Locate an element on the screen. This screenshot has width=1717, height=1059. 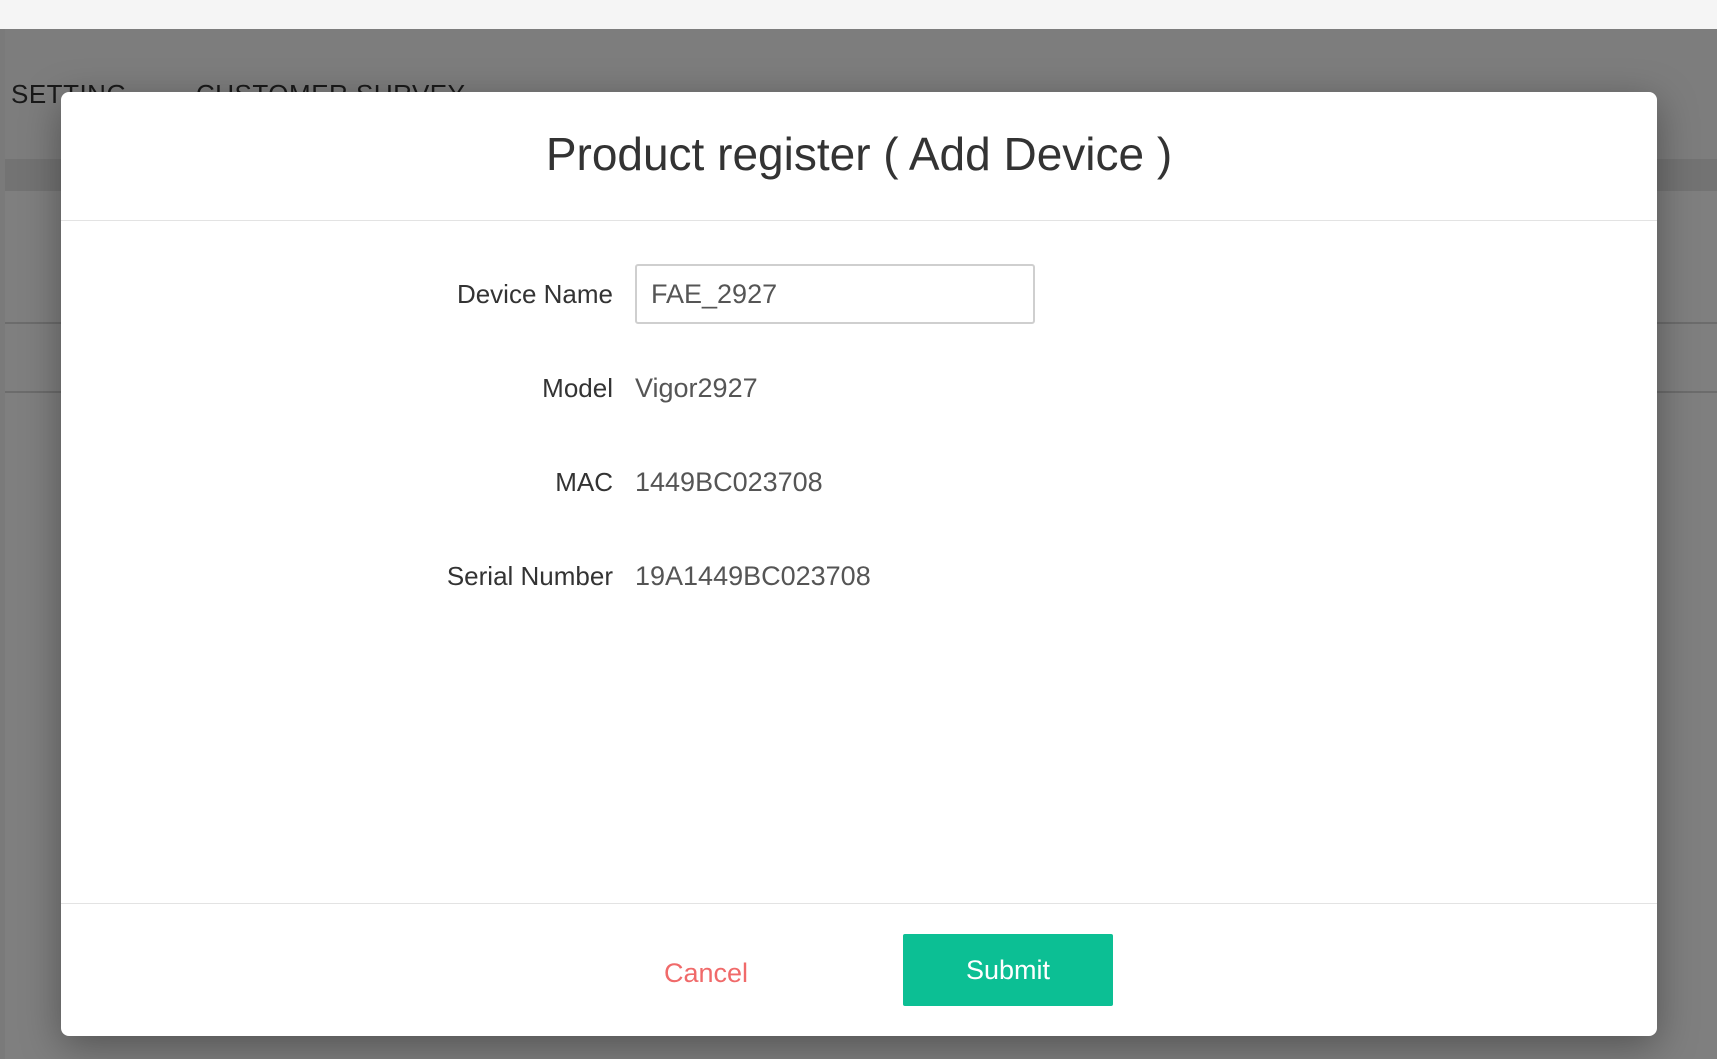
serial-number-label: Serial Number is located at coordinates (529, 576).